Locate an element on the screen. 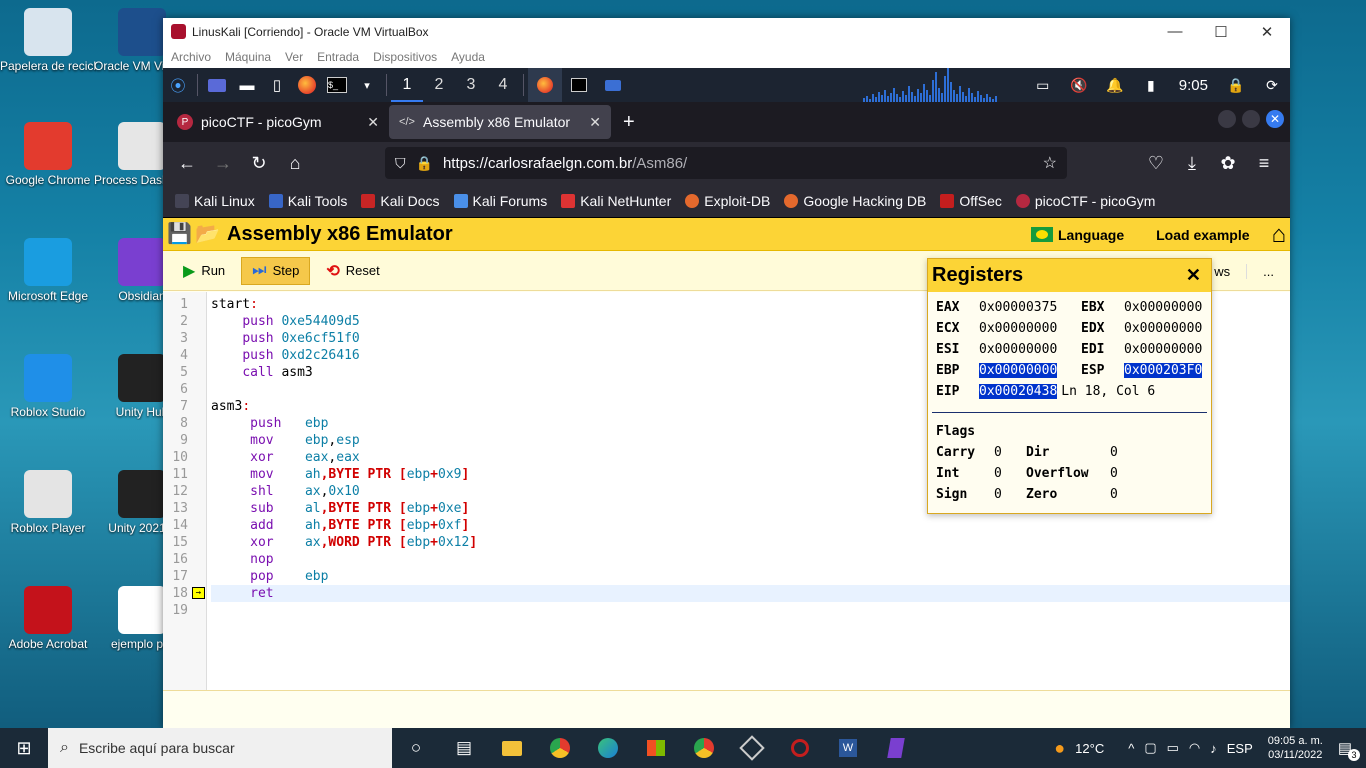 The width and height of the screenshot is (1366, 768). mute-icon: 🔇 is located at coordinates (1079, 85).